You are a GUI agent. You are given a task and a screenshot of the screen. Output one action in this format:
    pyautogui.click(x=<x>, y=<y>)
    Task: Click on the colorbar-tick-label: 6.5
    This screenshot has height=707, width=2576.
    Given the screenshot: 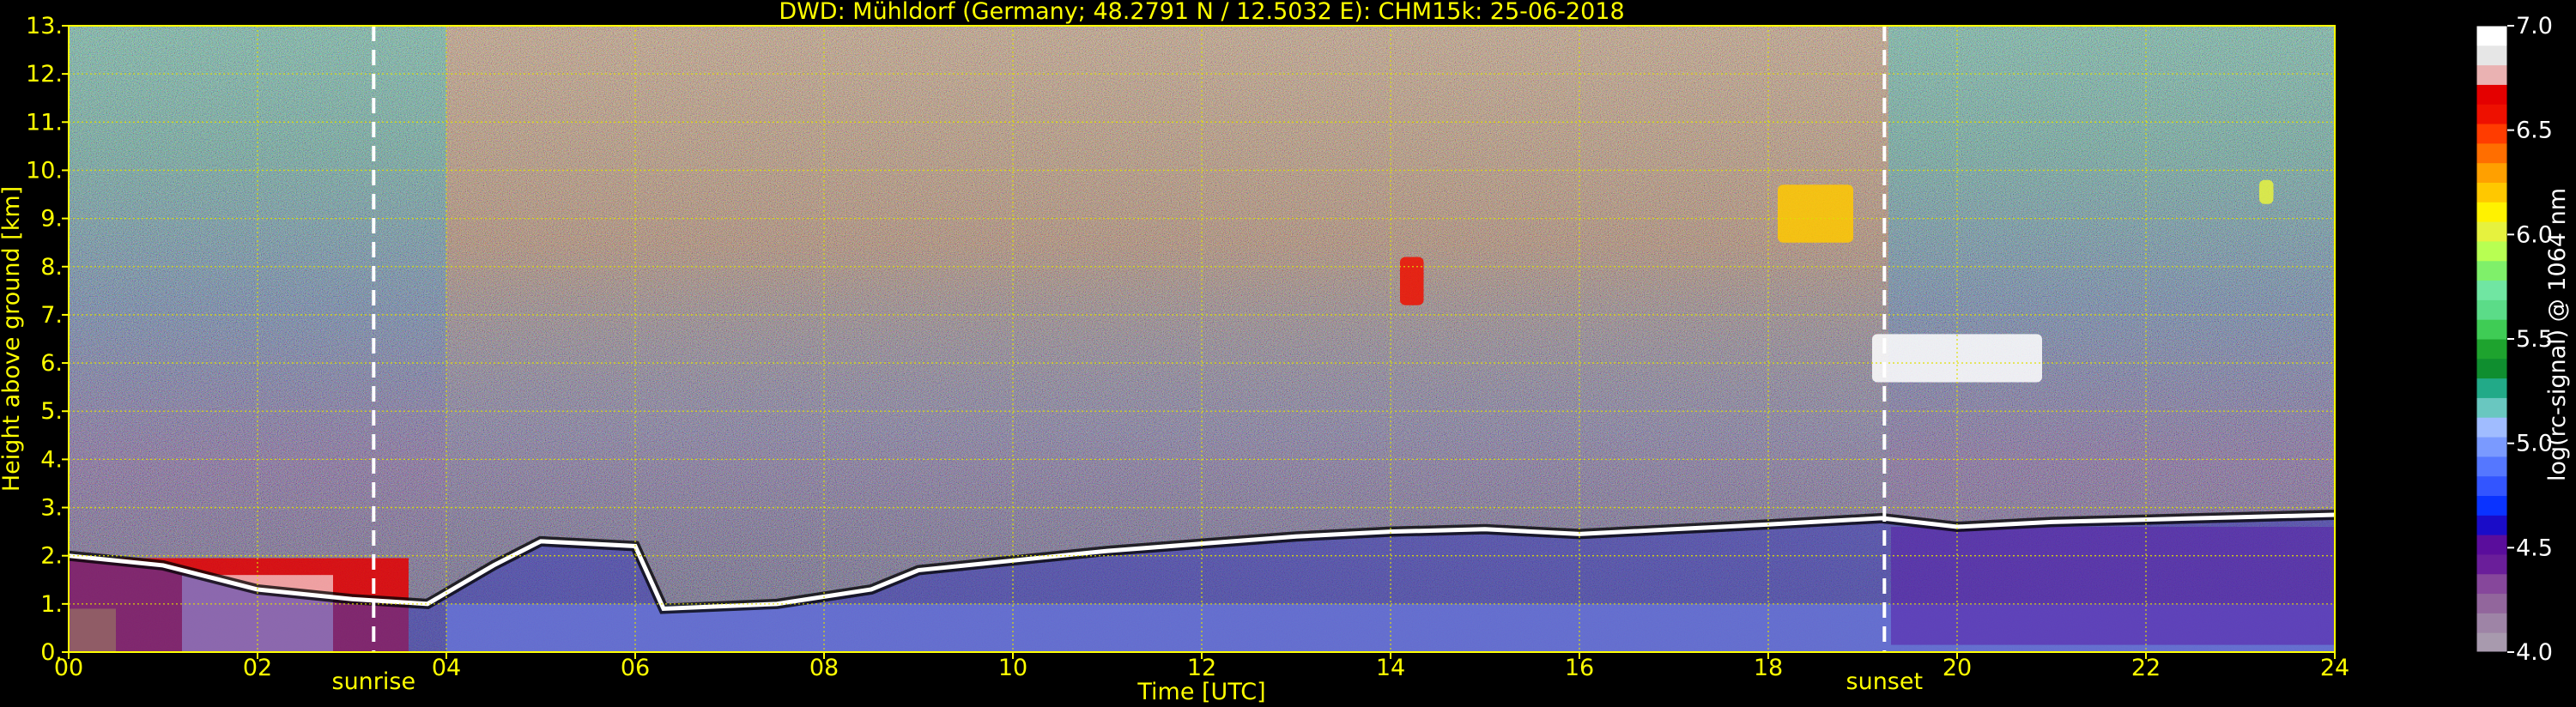 What is the action you would take?
    pyautogui.click(x=2534, y=131)
    